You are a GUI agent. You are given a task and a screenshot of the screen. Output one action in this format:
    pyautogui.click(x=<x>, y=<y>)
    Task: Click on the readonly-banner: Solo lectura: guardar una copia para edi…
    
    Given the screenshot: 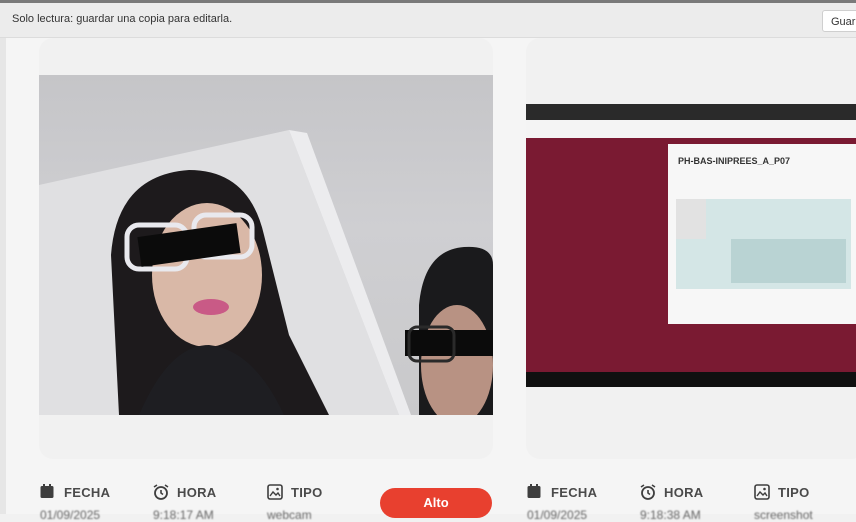 What is the action you would take?
    pyautogui.click(x=428, y=20)
    